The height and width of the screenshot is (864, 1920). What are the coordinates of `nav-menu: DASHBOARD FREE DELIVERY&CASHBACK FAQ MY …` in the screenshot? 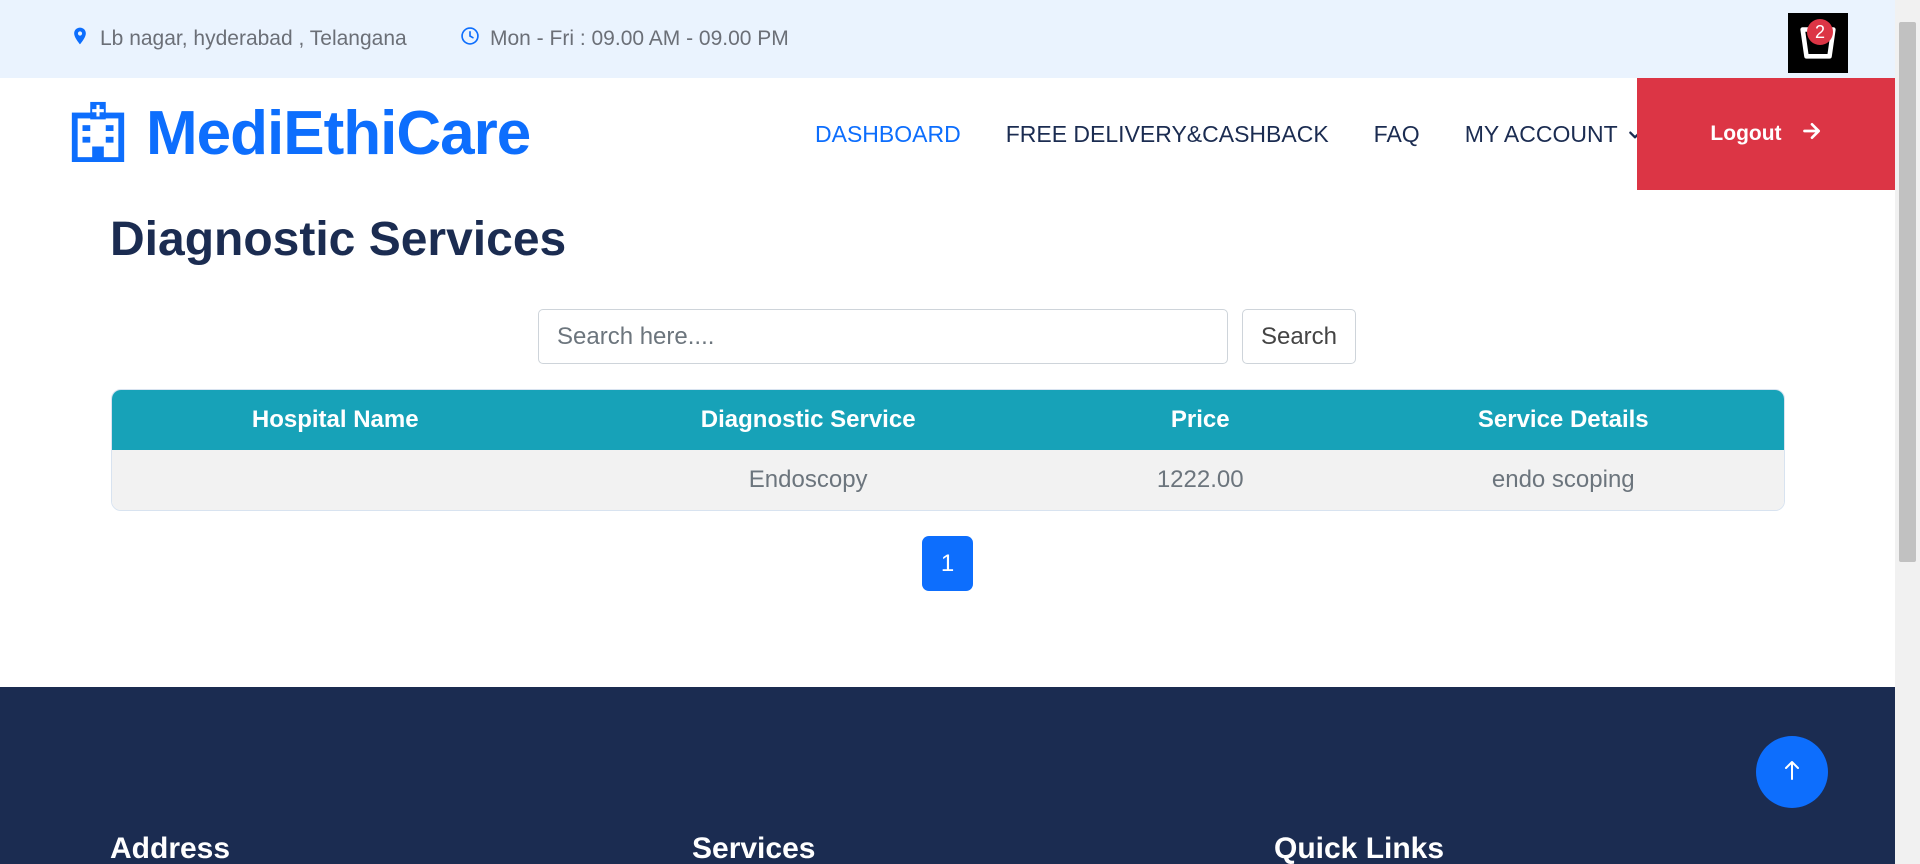 It's located at (1228, 134).